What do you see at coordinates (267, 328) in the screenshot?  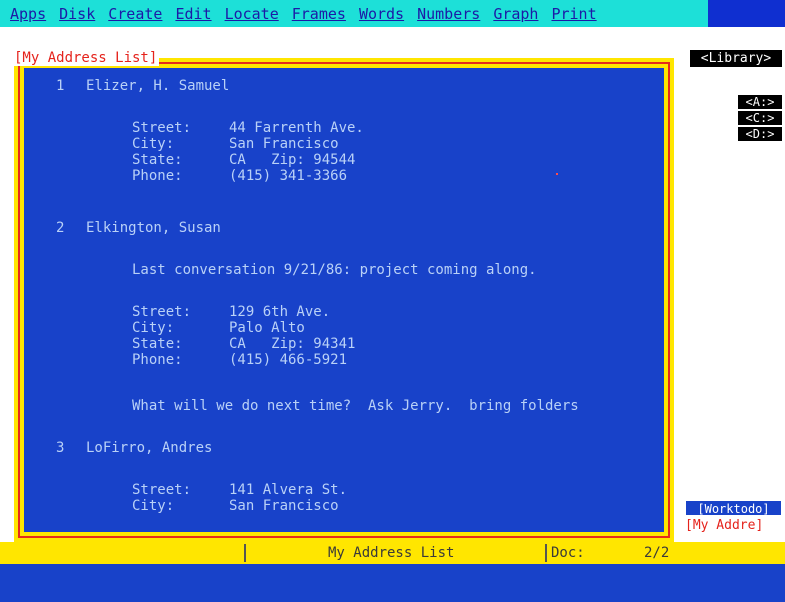 I see `field-value-city: Palo Alto` at bounding box center [267, 328].